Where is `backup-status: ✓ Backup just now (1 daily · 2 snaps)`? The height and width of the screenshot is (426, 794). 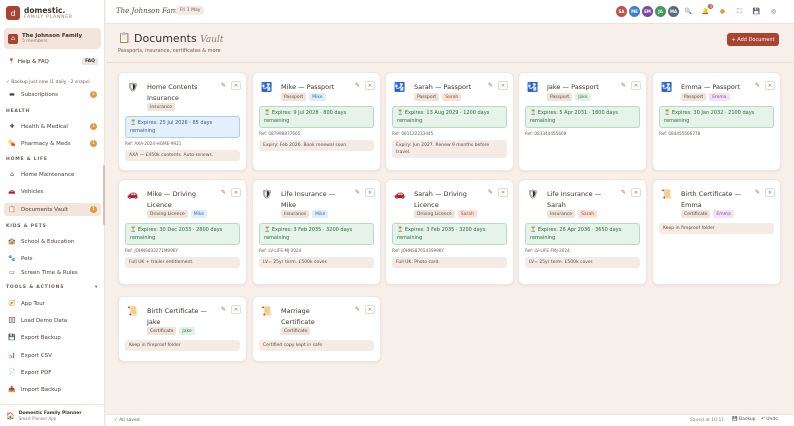
backup-status: ✓ Backup just now (1 daily · 2 snaps) is located at coordinates (48, 82).